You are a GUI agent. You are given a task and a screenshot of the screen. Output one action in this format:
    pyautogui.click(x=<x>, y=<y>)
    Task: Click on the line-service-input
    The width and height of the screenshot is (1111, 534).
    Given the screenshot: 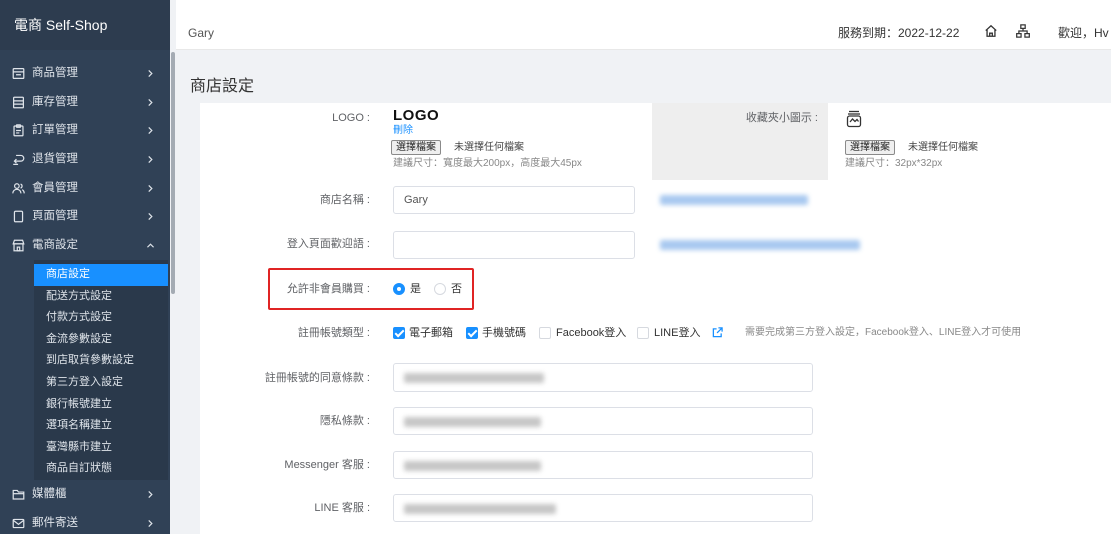 What is the action you would take?
    pyautogui.click(x=603, y=508)
    